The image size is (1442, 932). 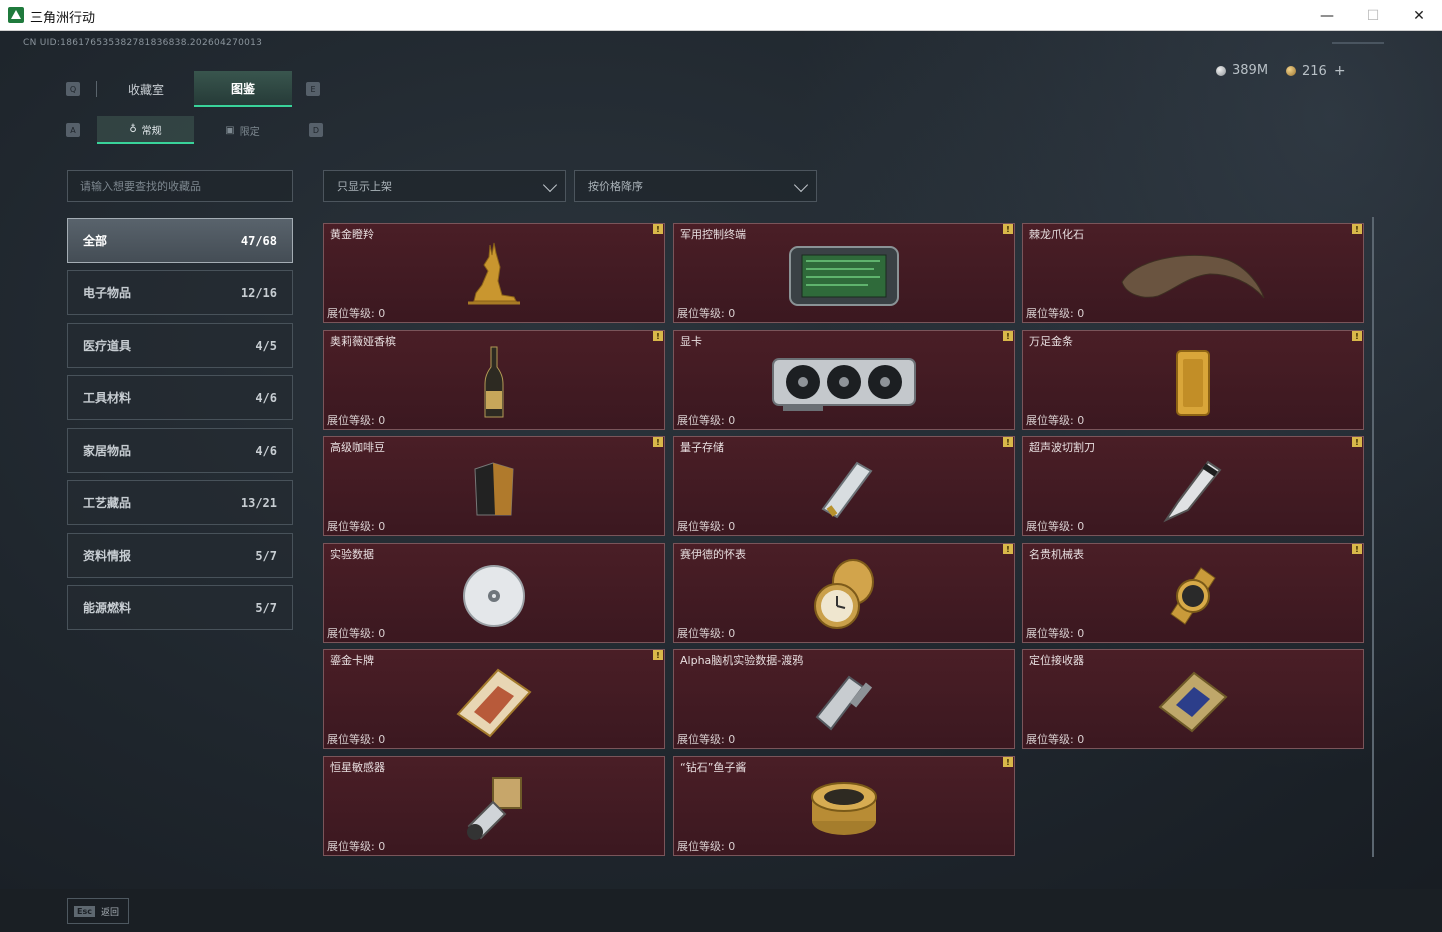 What do you see at coordinates (1373, 537) in the screenshot?
I see `grid-scrollbar` at bounding box center [1373, 537].